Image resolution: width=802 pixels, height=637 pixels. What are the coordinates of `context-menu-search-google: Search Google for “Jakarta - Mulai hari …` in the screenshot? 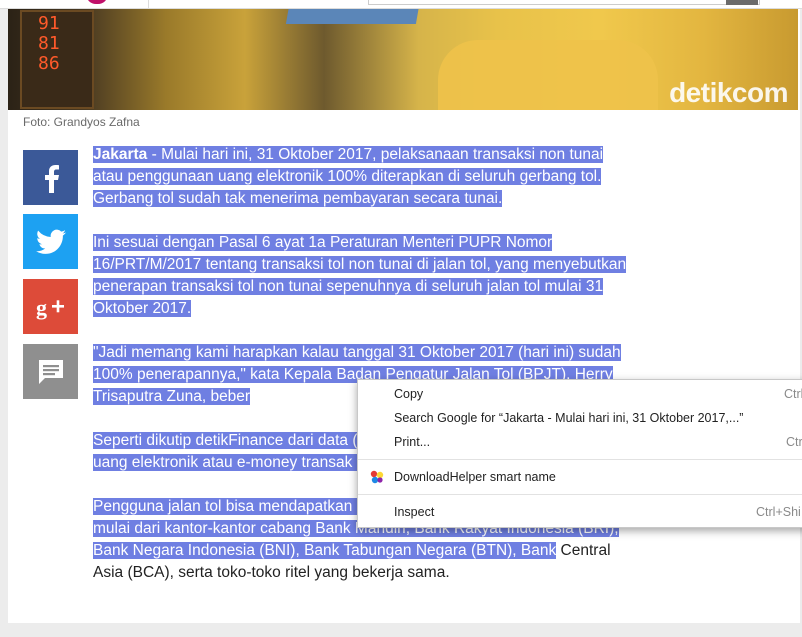 It's located at (580, 418).